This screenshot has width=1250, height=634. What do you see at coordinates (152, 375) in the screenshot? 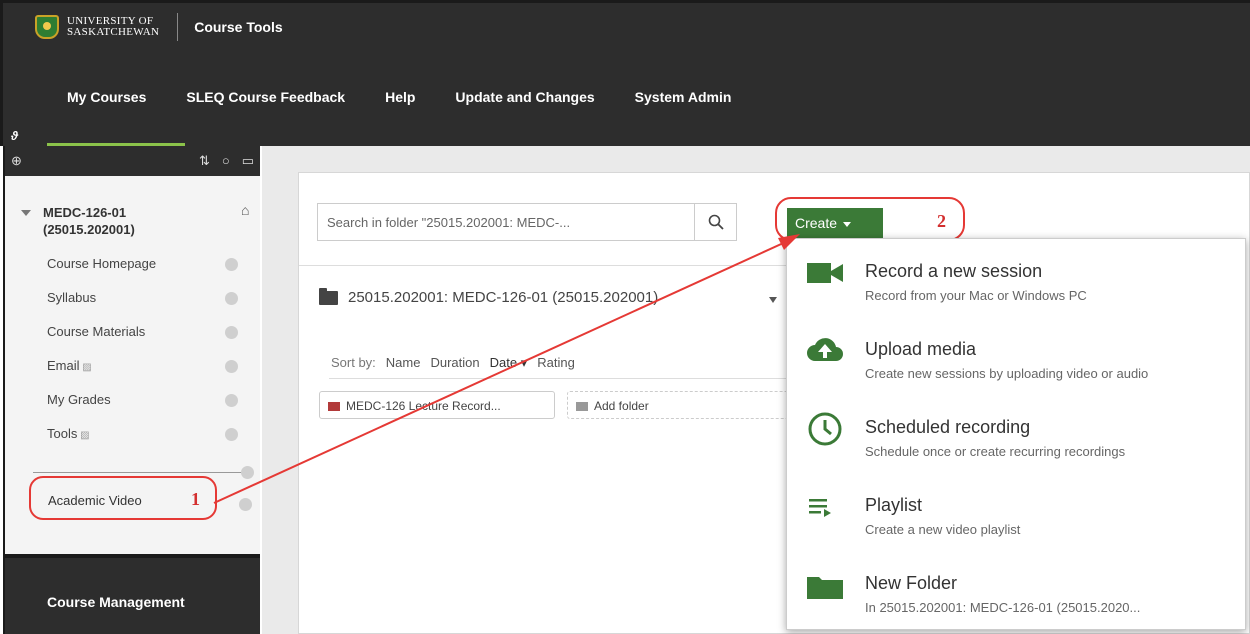
I see `sidebar-item-email: Email ▨` at bounding box center [152, 375].